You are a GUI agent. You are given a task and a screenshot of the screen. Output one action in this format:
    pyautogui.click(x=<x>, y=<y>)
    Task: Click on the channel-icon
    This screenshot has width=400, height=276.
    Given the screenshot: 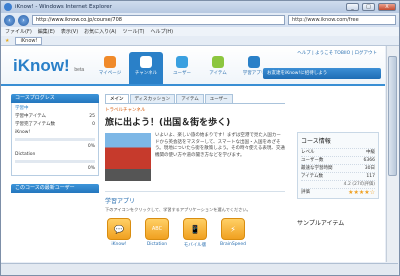 What is the action you would take?
    pyautogui.click(x=146, y=62)
    